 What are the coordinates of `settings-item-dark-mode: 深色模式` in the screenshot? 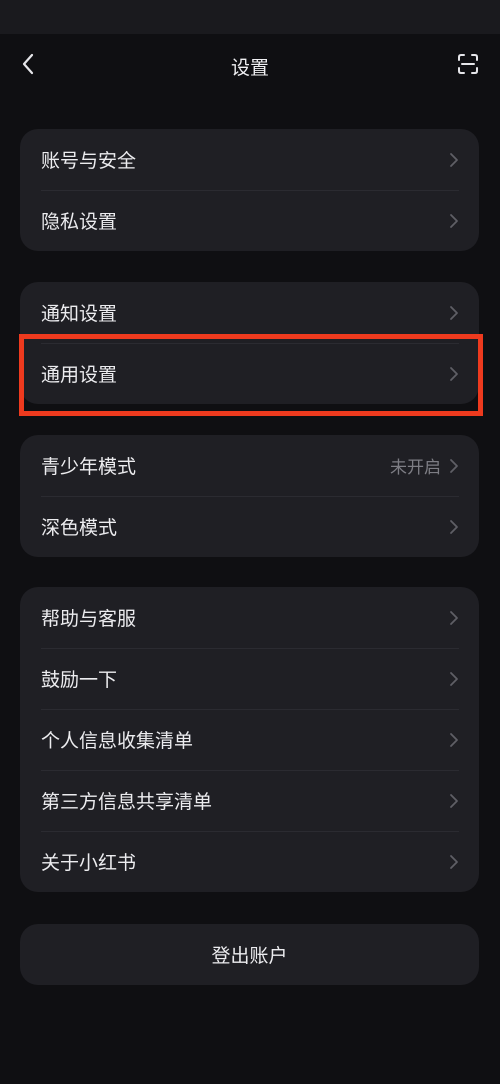 It's located at (249, 526).